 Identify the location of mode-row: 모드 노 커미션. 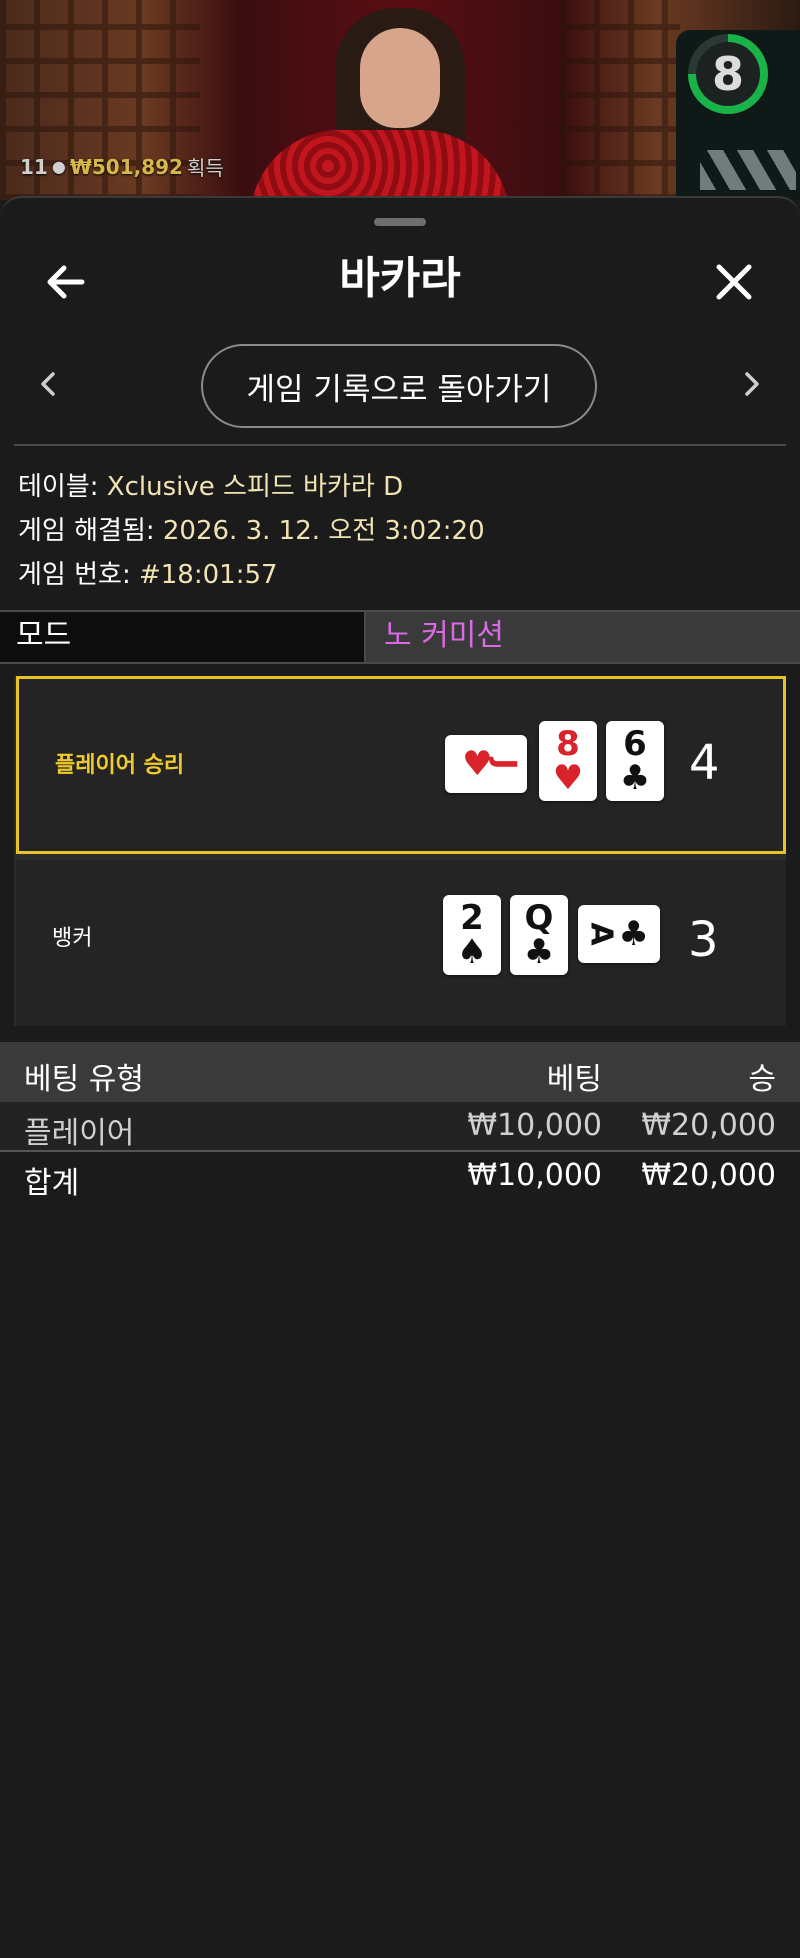
(400, 637).